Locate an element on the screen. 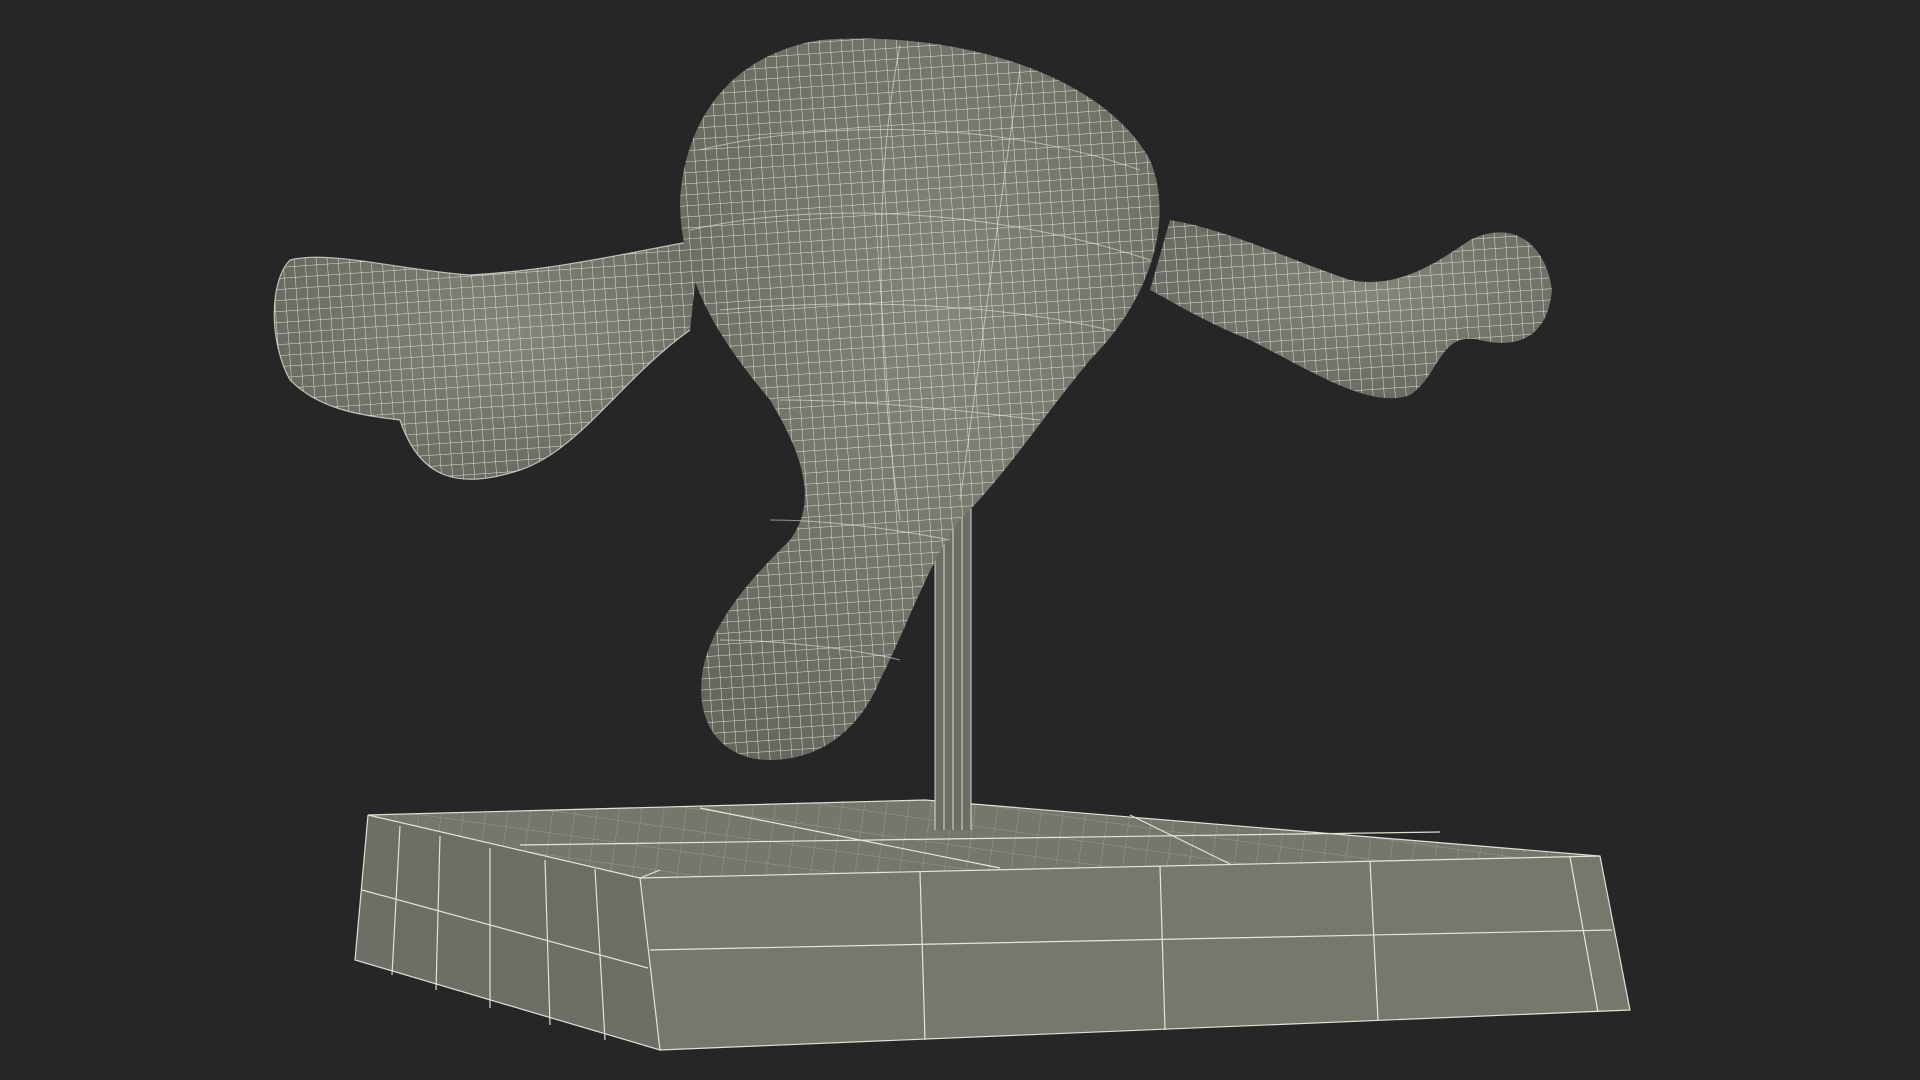 The width and height of the screenshot is (1920, 1080). left-tube-and-ovary is located at coordinates (487, 359).